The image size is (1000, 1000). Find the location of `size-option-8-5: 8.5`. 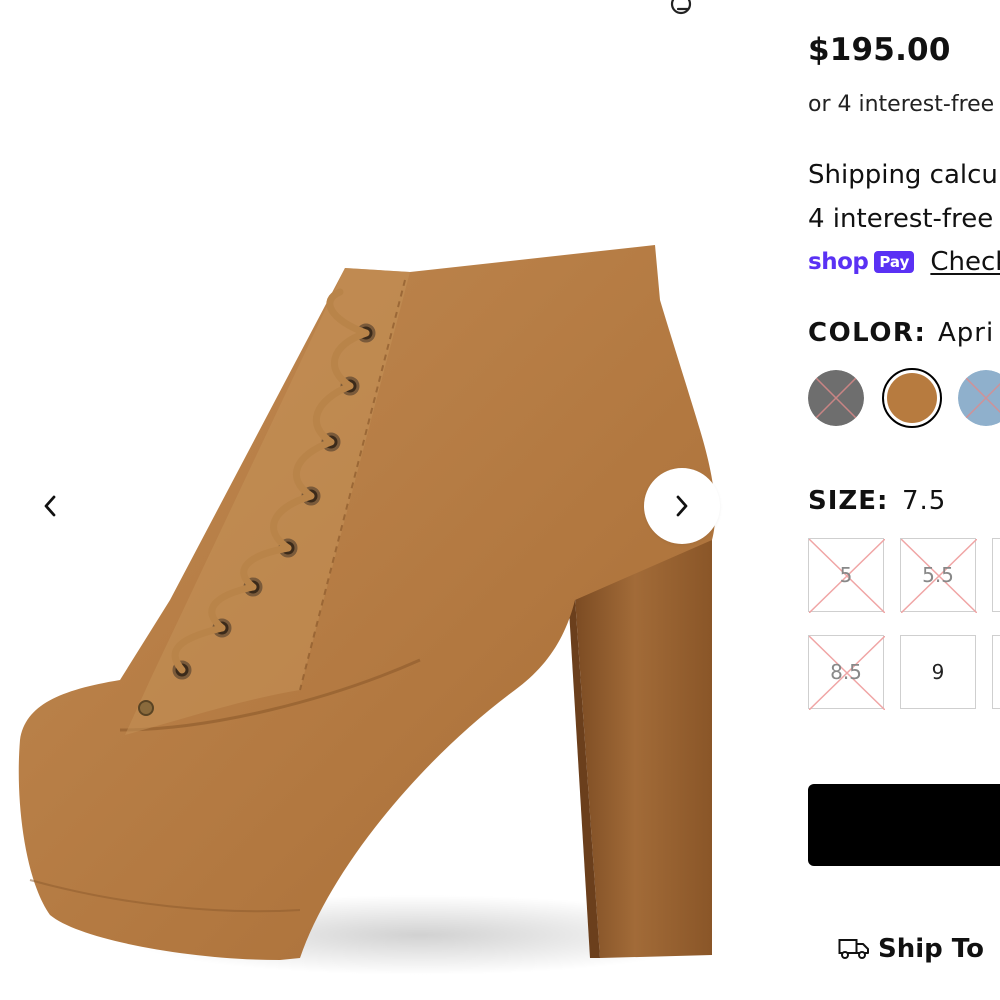

size-option-8-5: 8.5 is located at coordinates (846, 672).